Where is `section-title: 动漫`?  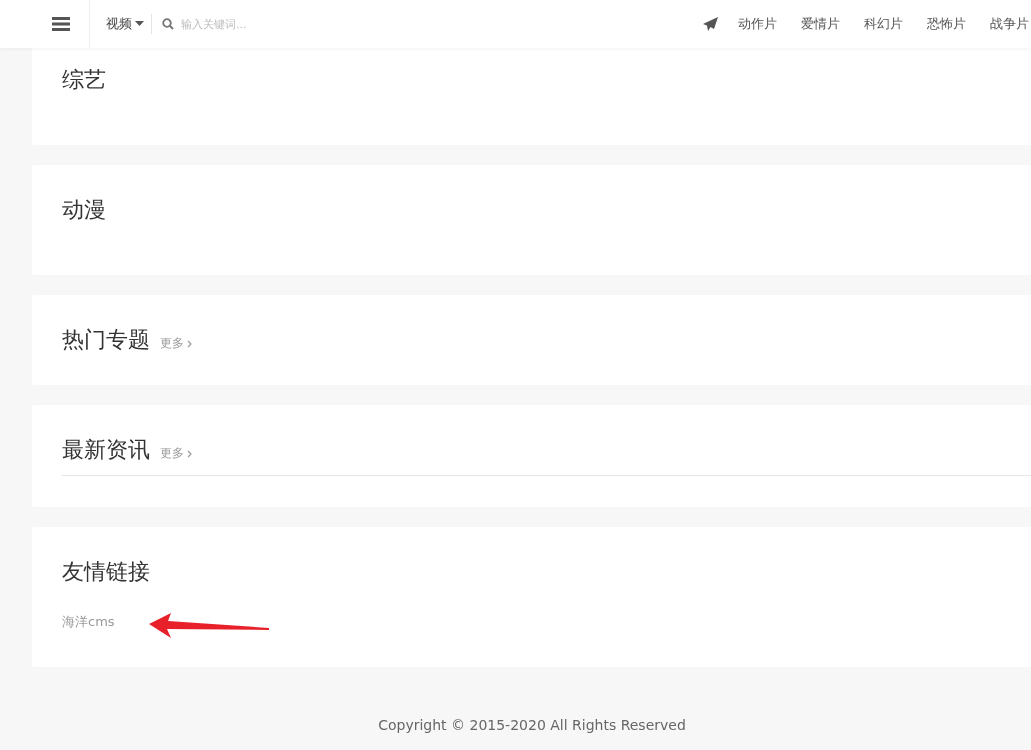
section-title: 动漫 is located at coordinates (84, 210).